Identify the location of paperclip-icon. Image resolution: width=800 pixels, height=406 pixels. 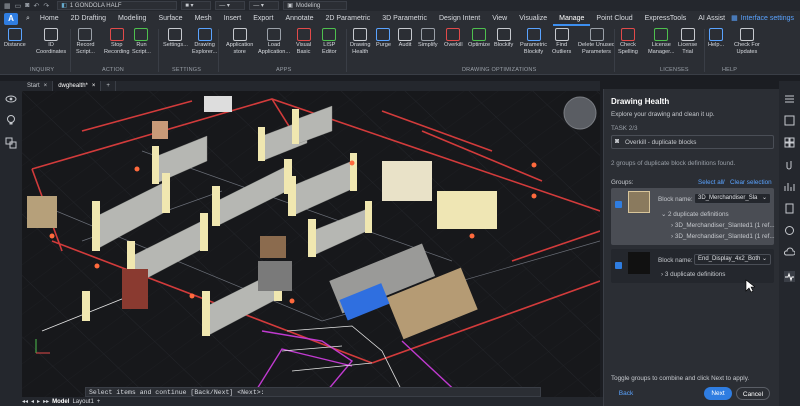
(789, 164).